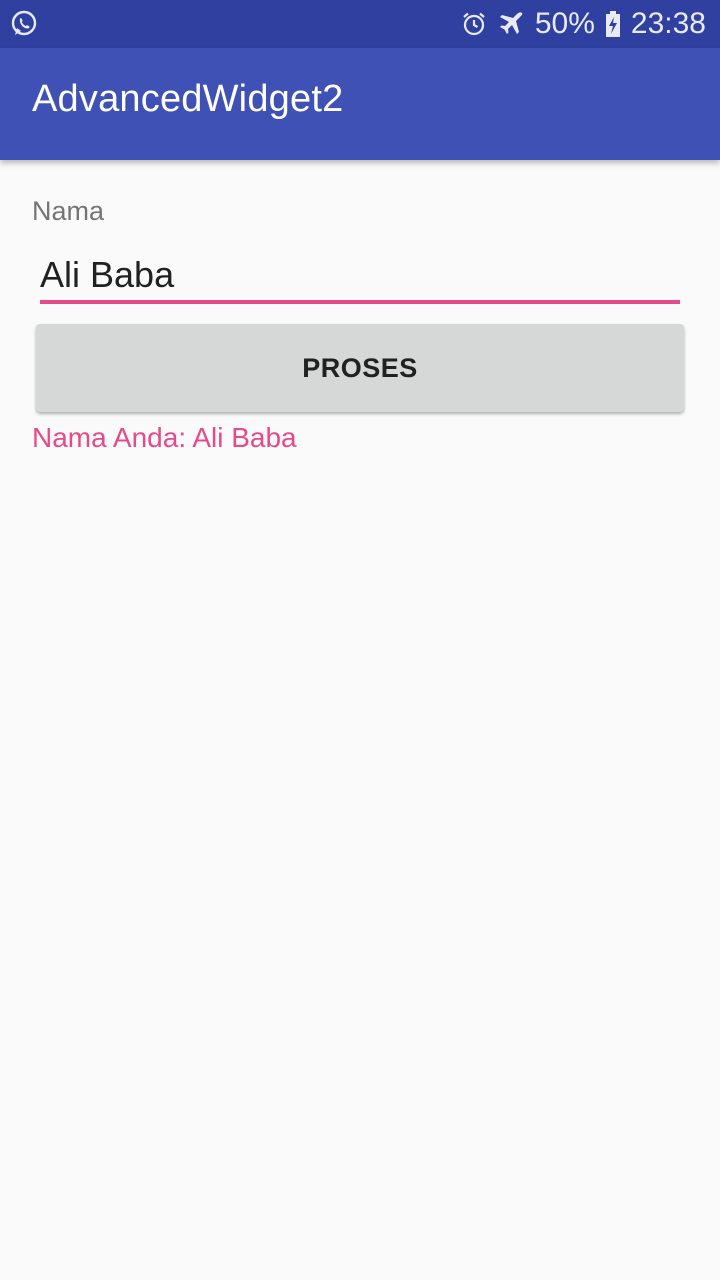 Image resolution: width=720 pixels, height=1280 pixels. What do you see at coordinates (188, 99) in the screenshot?
I see `app-title: AdvancedWidget2` at bounding box center [188, 99].